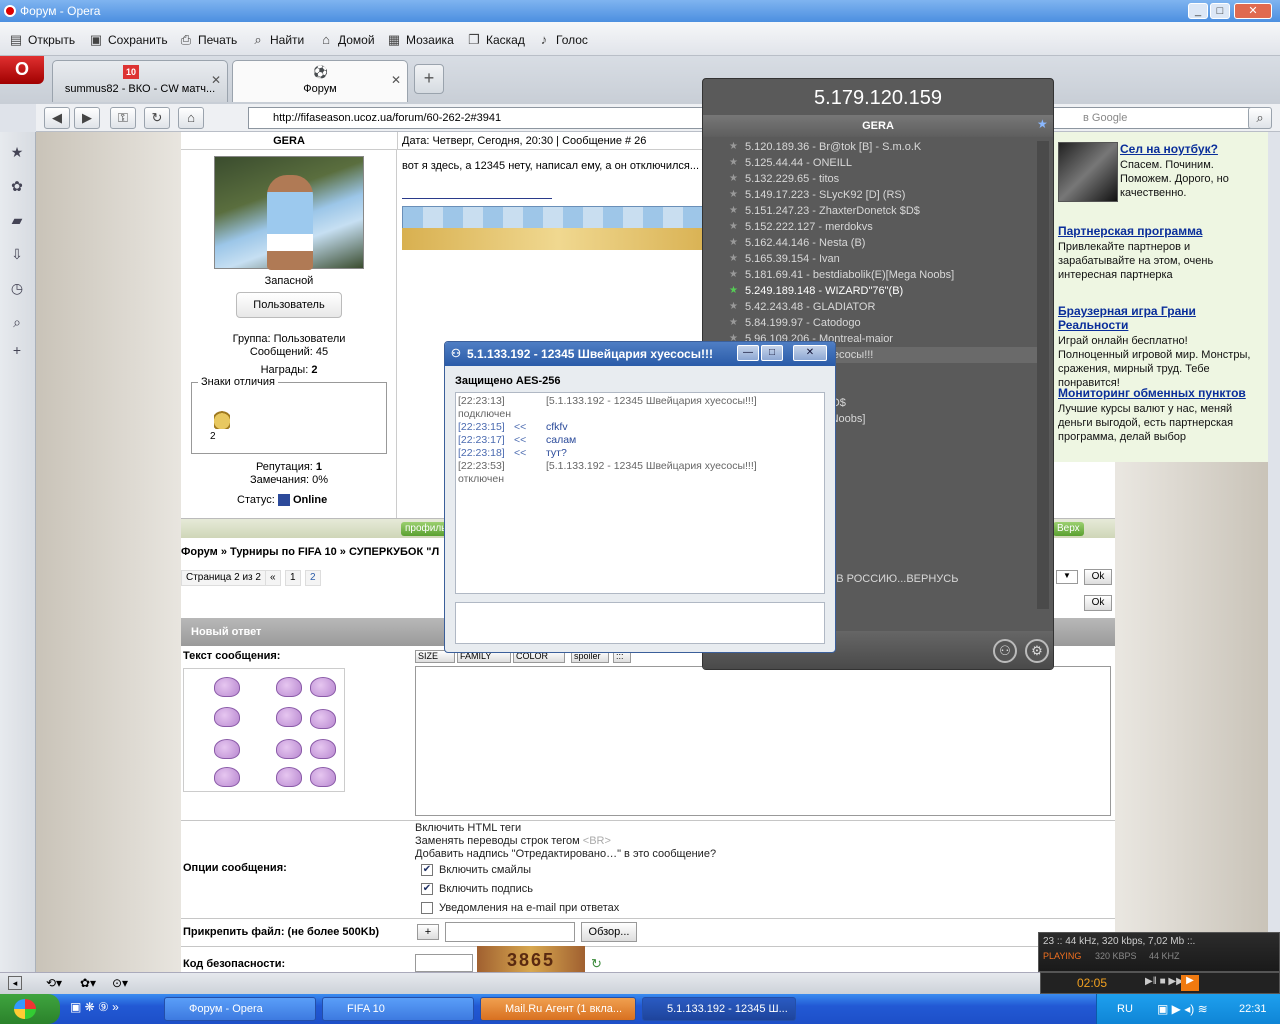  What do you see at coordinates (1182, 1009) in the screenshot?
I see `tray-icons: ▣ ▶ ◂) ≋` at bounding box center [1182, 1009].